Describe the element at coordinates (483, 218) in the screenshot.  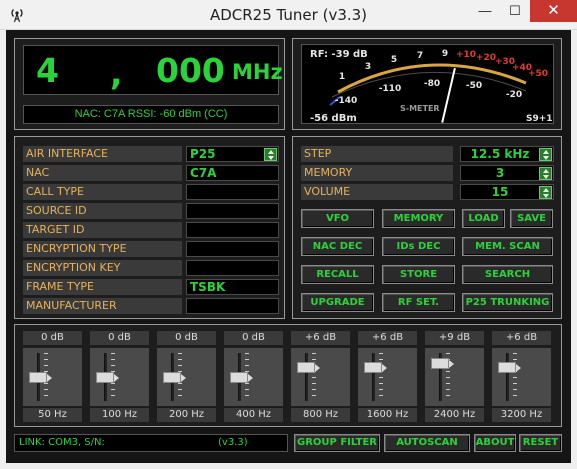
I see `load-button: LOAD` at that location.